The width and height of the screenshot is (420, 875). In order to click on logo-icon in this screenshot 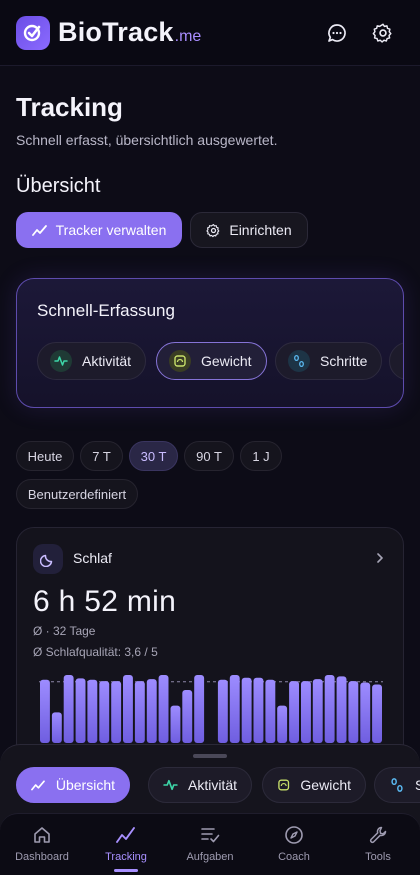, I will do `click(33, 32)`.